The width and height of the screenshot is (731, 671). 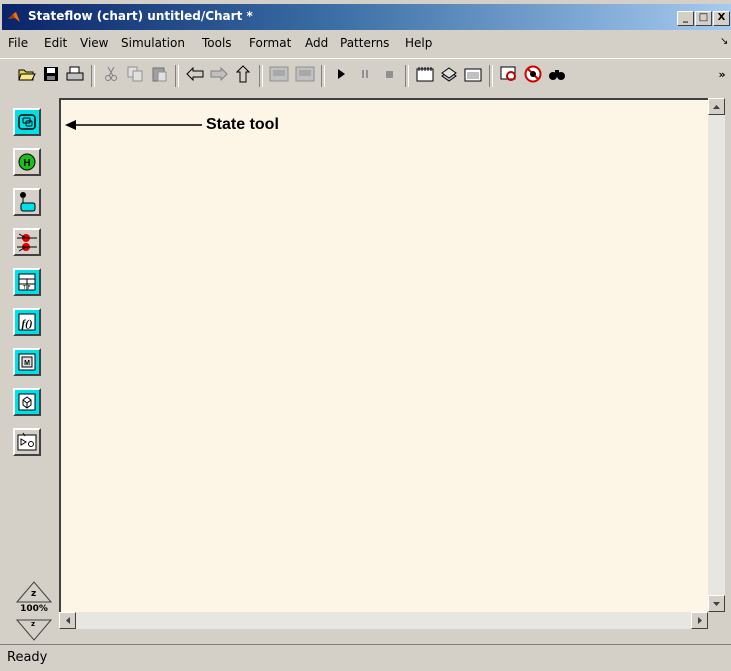 I want to click on up-arrow-icon, so click(x=243, y=74).